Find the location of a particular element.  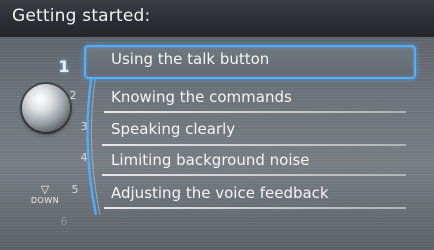

menu-item-2: Knowing the commands is located at coordinates (201, 97).